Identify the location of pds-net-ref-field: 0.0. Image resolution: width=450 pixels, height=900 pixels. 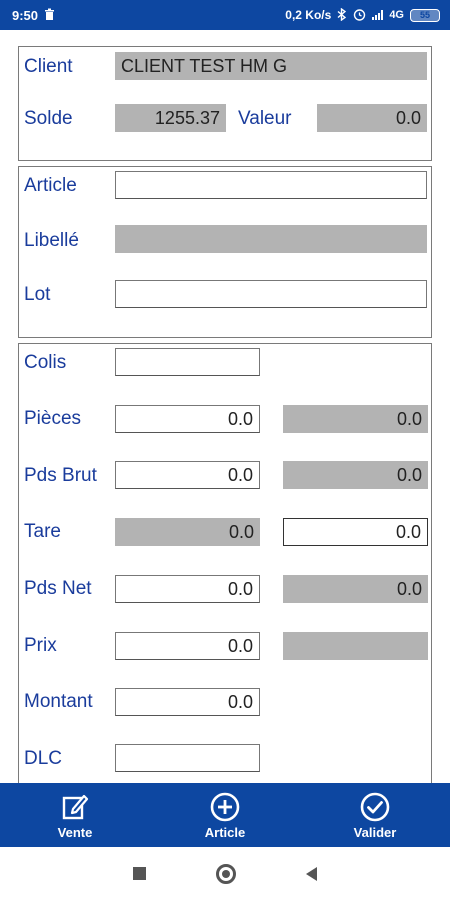
(355, 589).